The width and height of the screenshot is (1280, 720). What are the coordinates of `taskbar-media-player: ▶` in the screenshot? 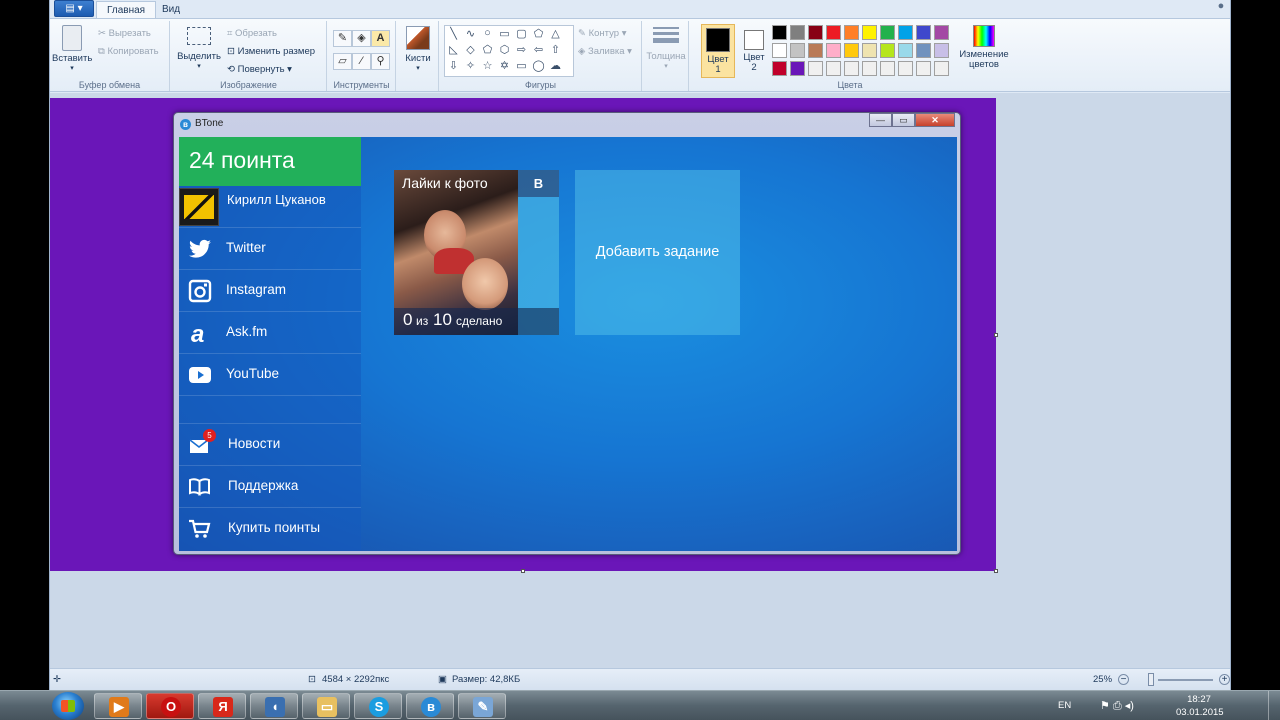 It's located at (118, 706).